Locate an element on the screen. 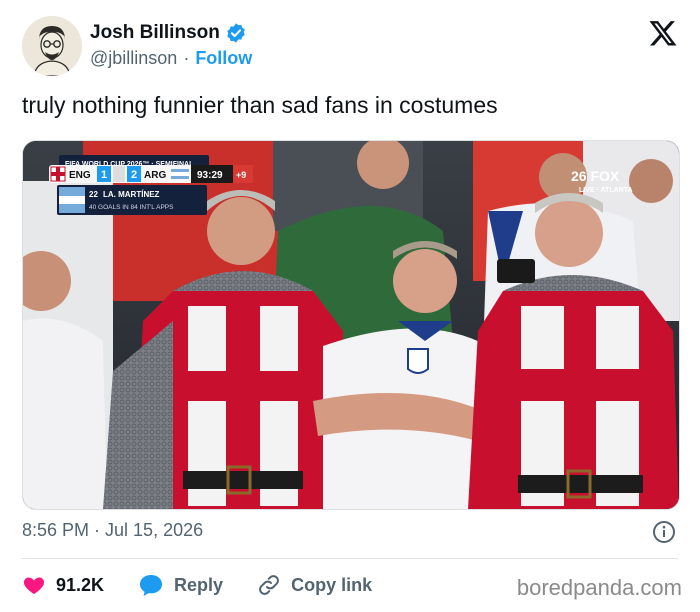 This screenshot has height=612, width=700. follow-button: Follow is located at coordinates (223, 58).